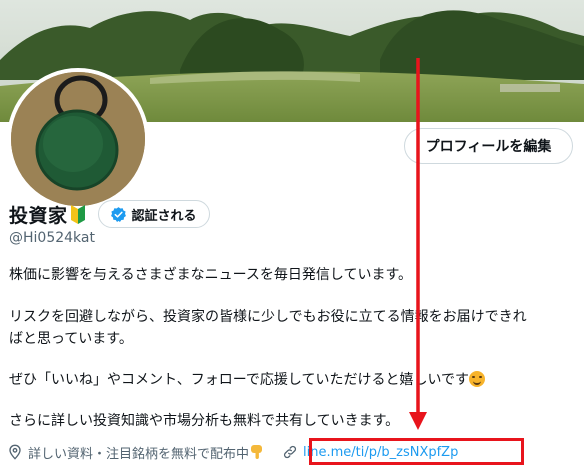 The width and height of the screenshot is (584, 471). I want to click on bio-line-5: さらに詳しい投資知識や市場分析も無料で共有していきます。, so click(204, 421).